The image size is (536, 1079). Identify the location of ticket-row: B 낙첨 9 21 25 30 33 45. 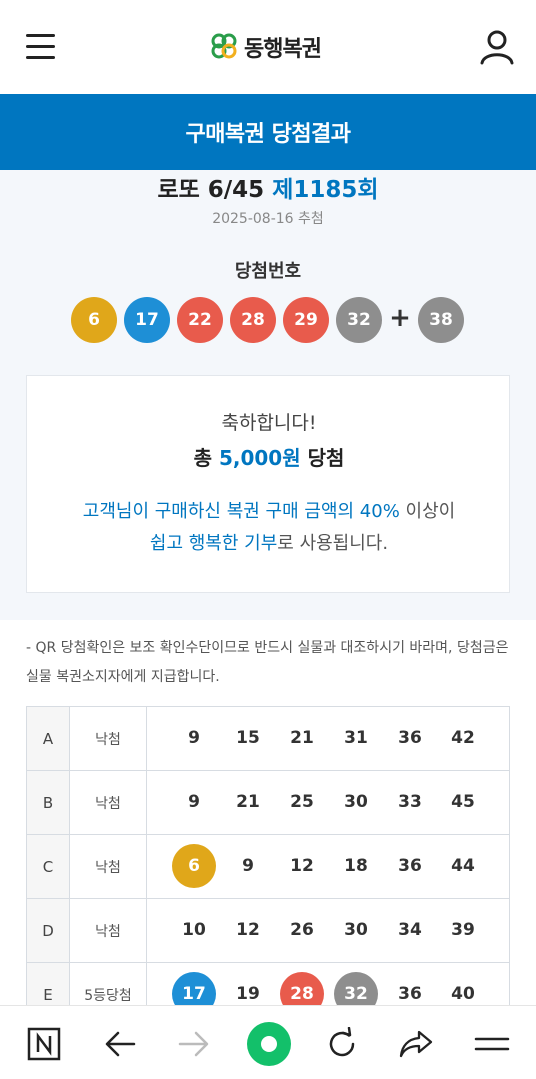
(268, 803).